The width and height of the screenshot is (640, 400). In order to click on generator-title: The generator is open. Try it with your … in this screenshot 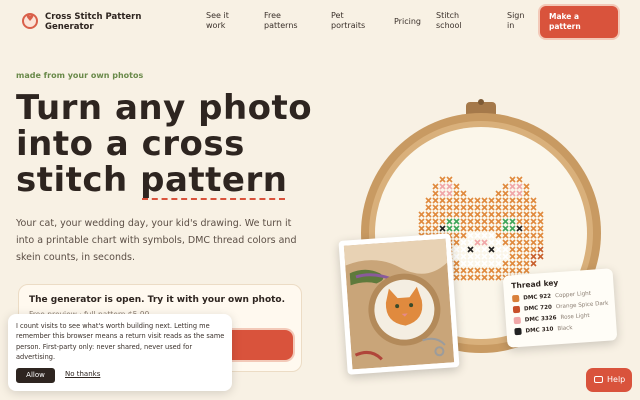, I will do `click(157, 300)`.